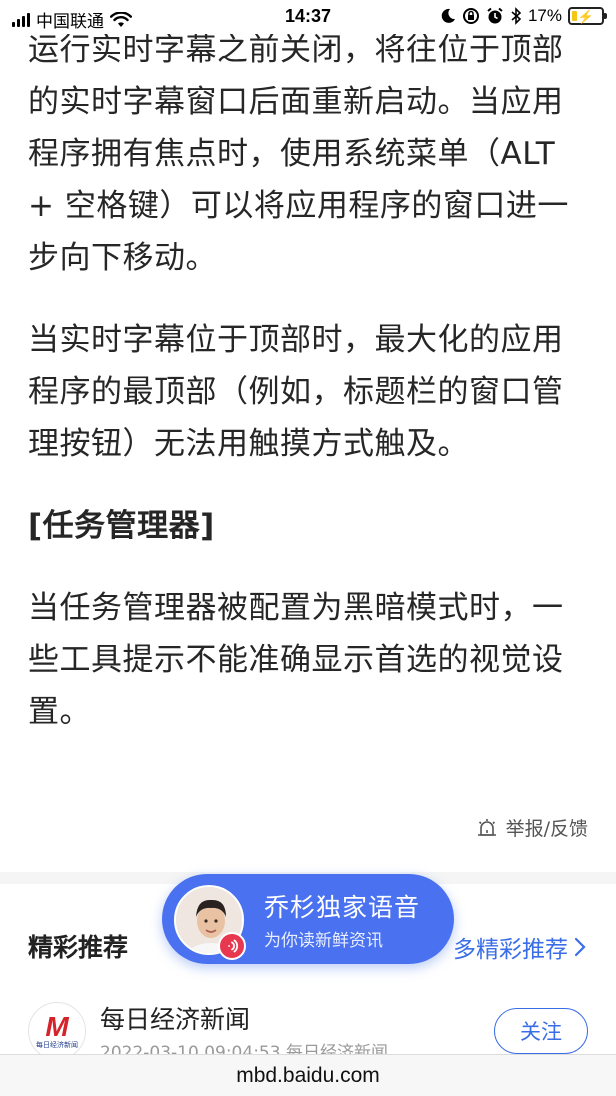 This screenshot has width=616, height=1096. I want to click on voice-promo-subtitle: 为你读新鲜资讯, so click(323, 941).